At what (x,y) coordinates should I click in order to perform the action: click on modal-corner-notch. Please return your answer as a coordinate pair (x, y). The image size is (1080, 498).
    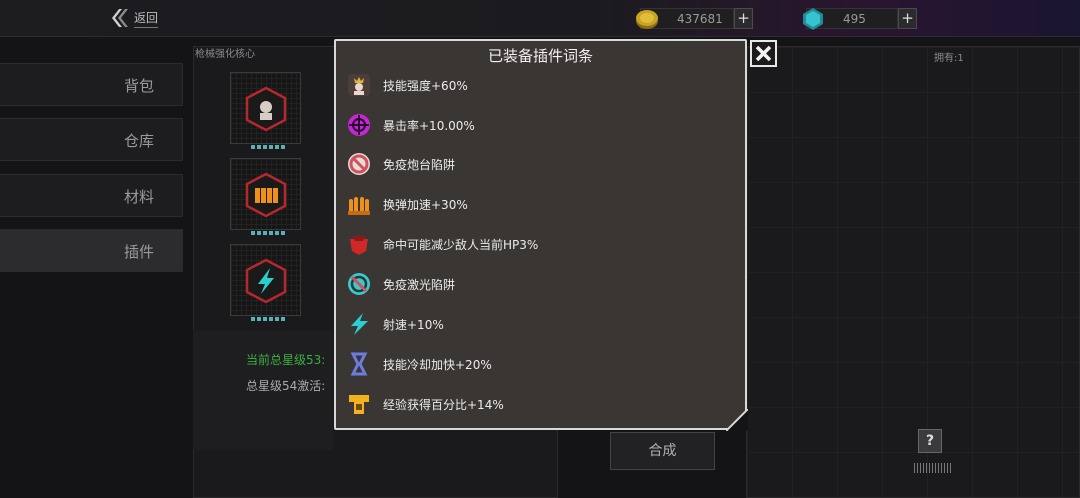
    Looking at the image, I should click on (737, 420).